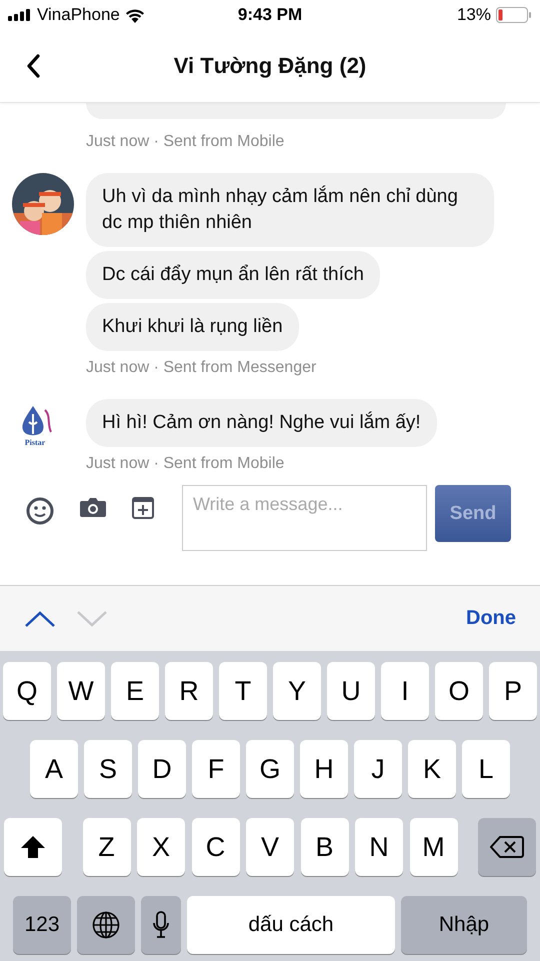  Describe the element at coordinates (189, 691) in the screenshot. I see `keyboard-key: R` at that location.